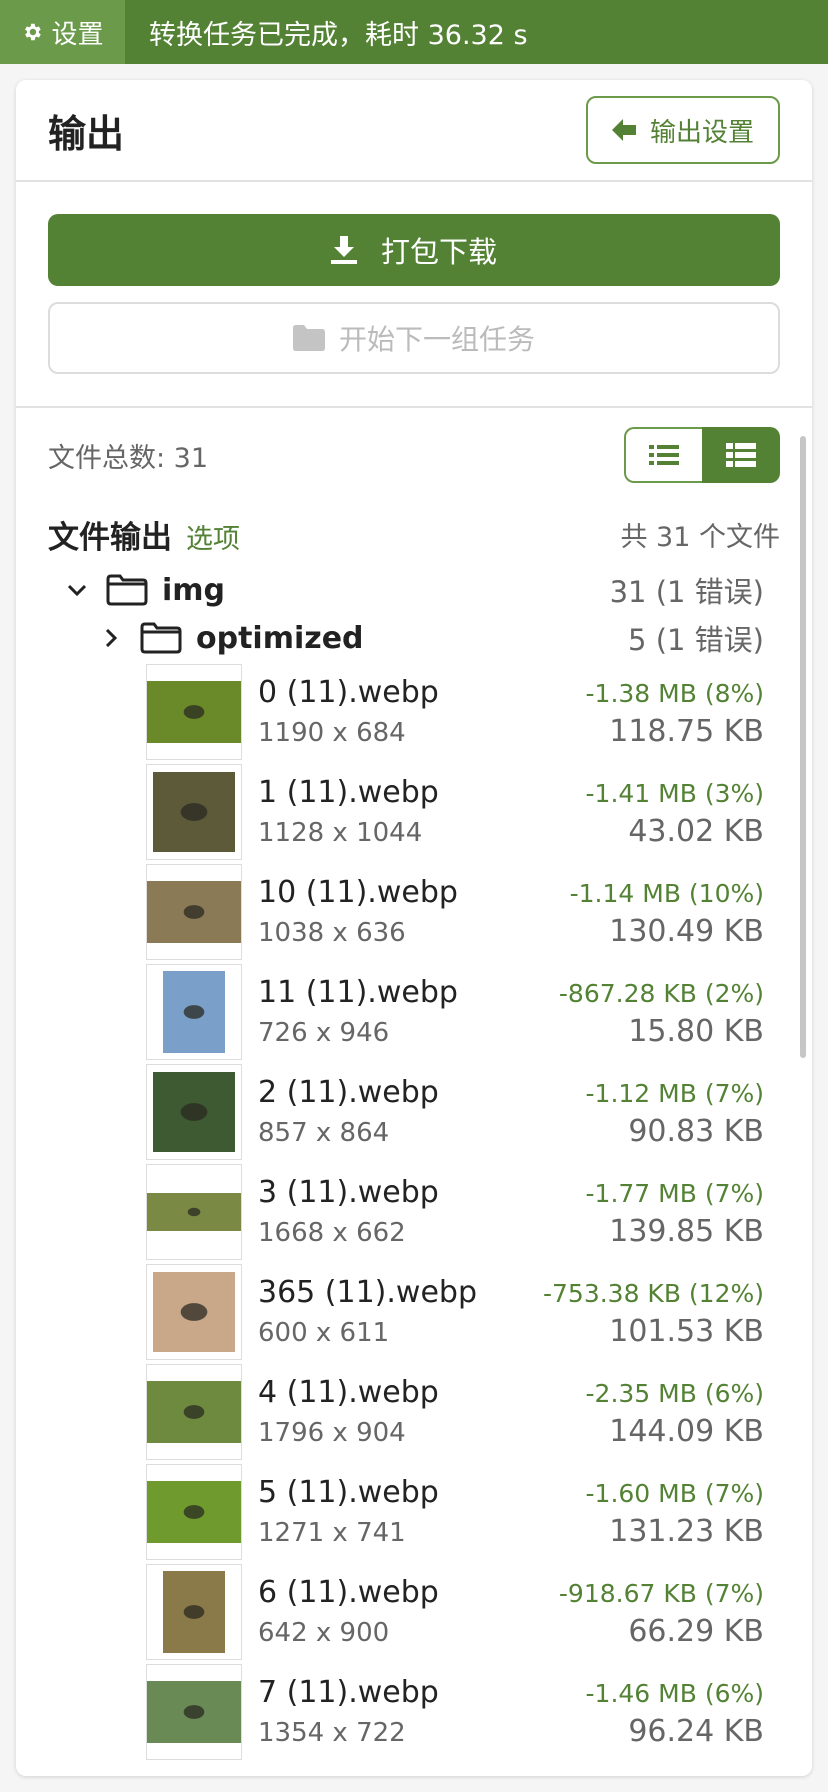 Image resolution: width=828 pixels, height=1792 pixels. What do you see at coordinates (358, 892) in the screenshot?
I see `file-name: 10 (11).webp` at bounding box center [358, 892].